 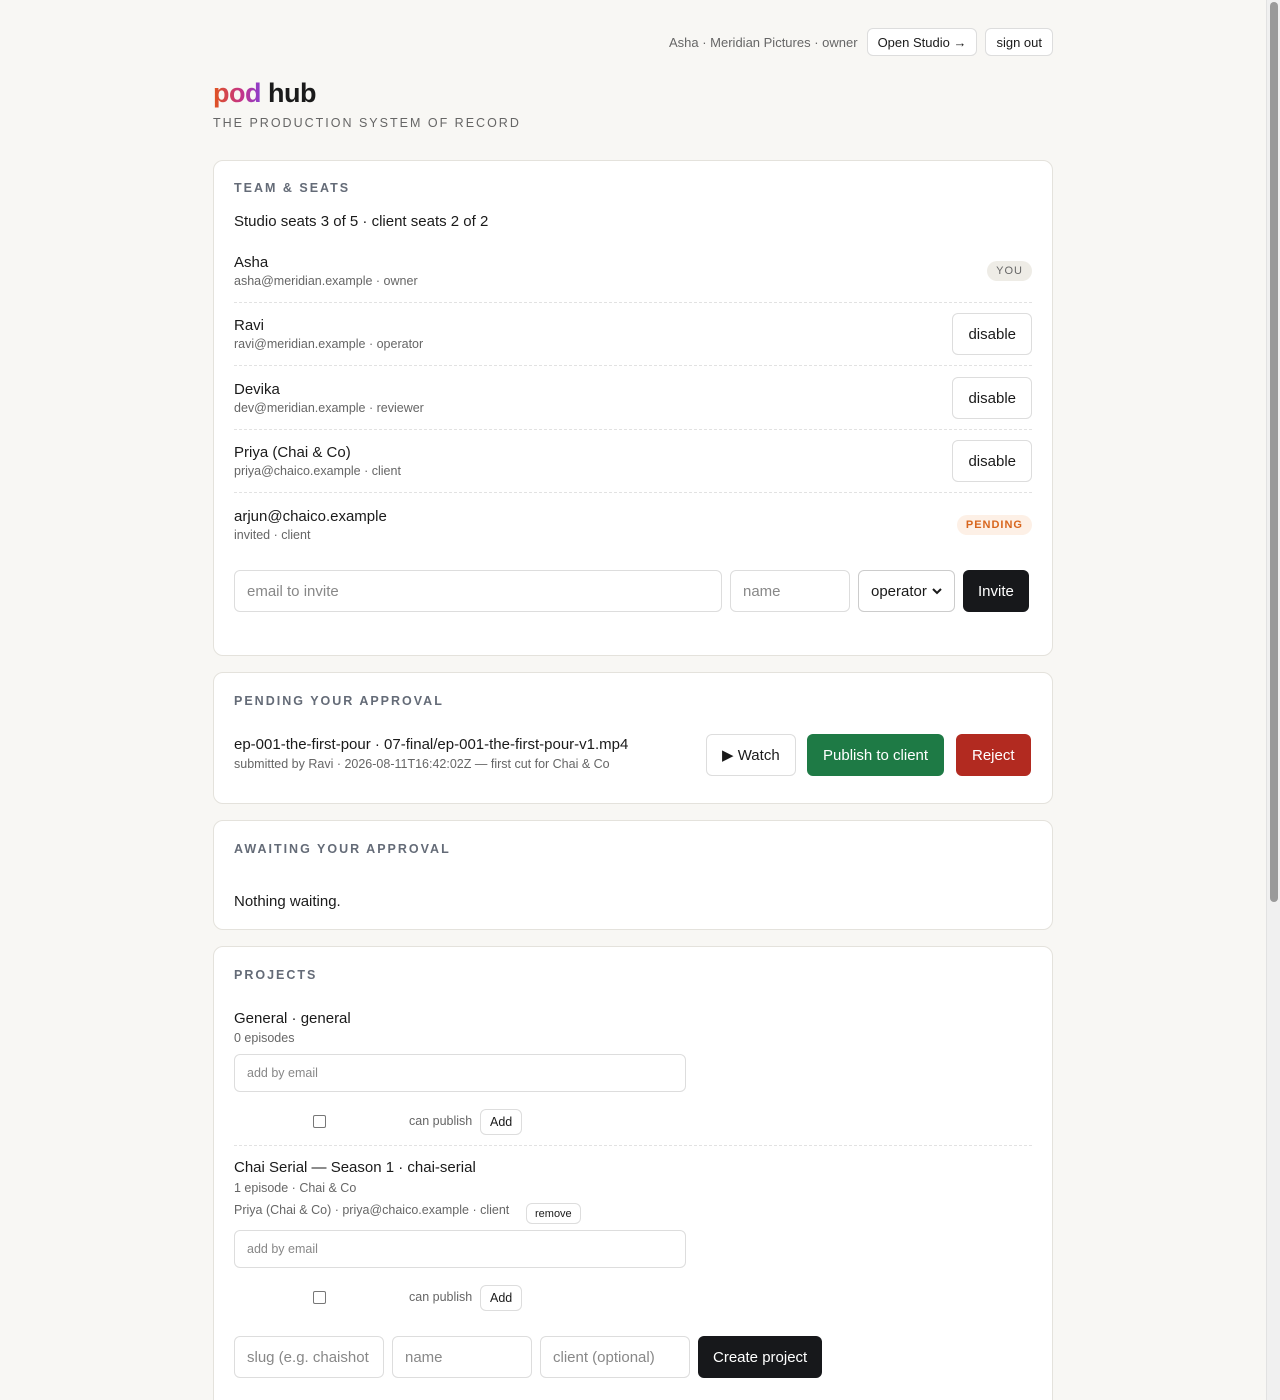 What do you see at coordinates (993, 755) in the screenshot?
I see `reject-button: Reject` at bounding box center [993, 755].